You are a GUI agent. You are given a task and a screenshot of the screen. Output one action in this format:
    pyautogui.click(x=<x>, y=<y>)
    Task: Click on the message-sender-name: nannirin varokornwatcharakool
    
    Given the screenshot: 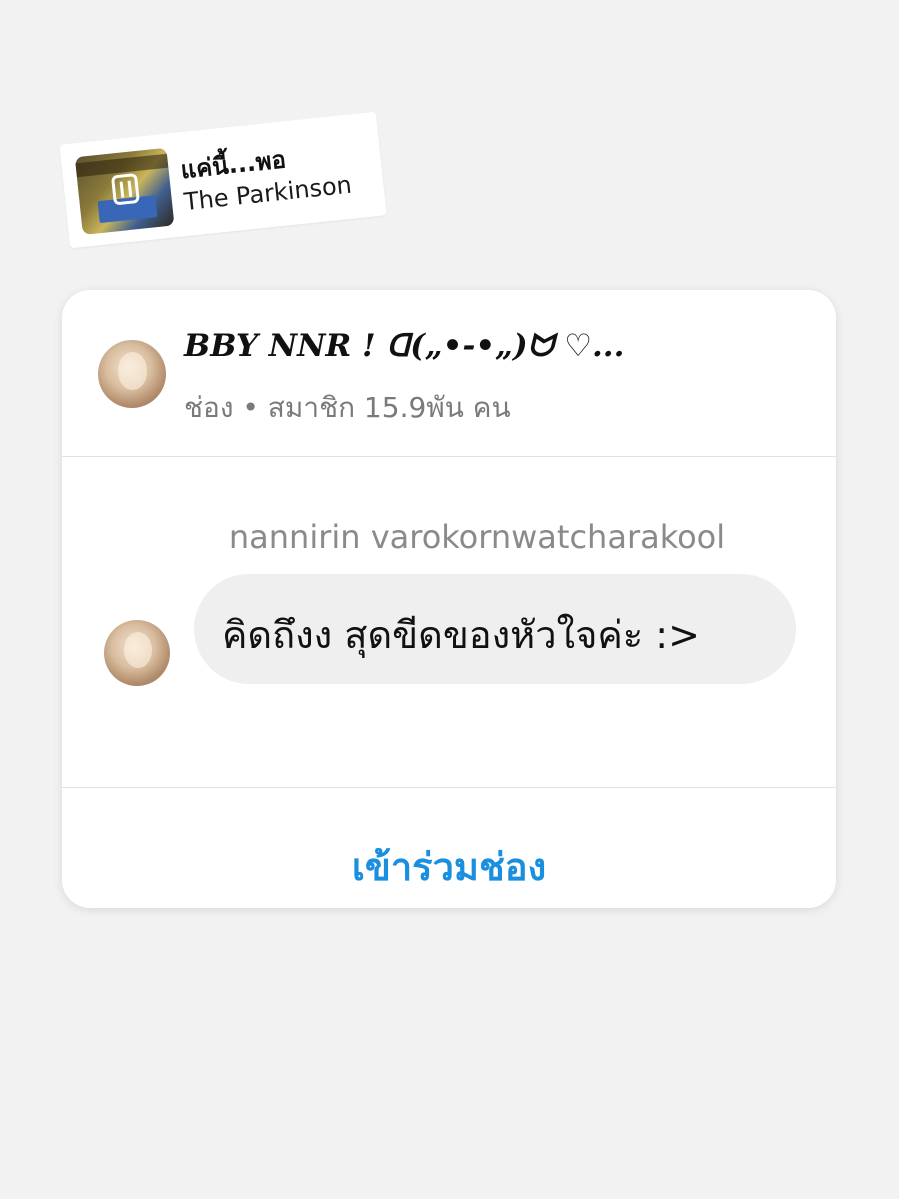 What is the action you would take?
    pyautogui.click(x=477, y=537)
    